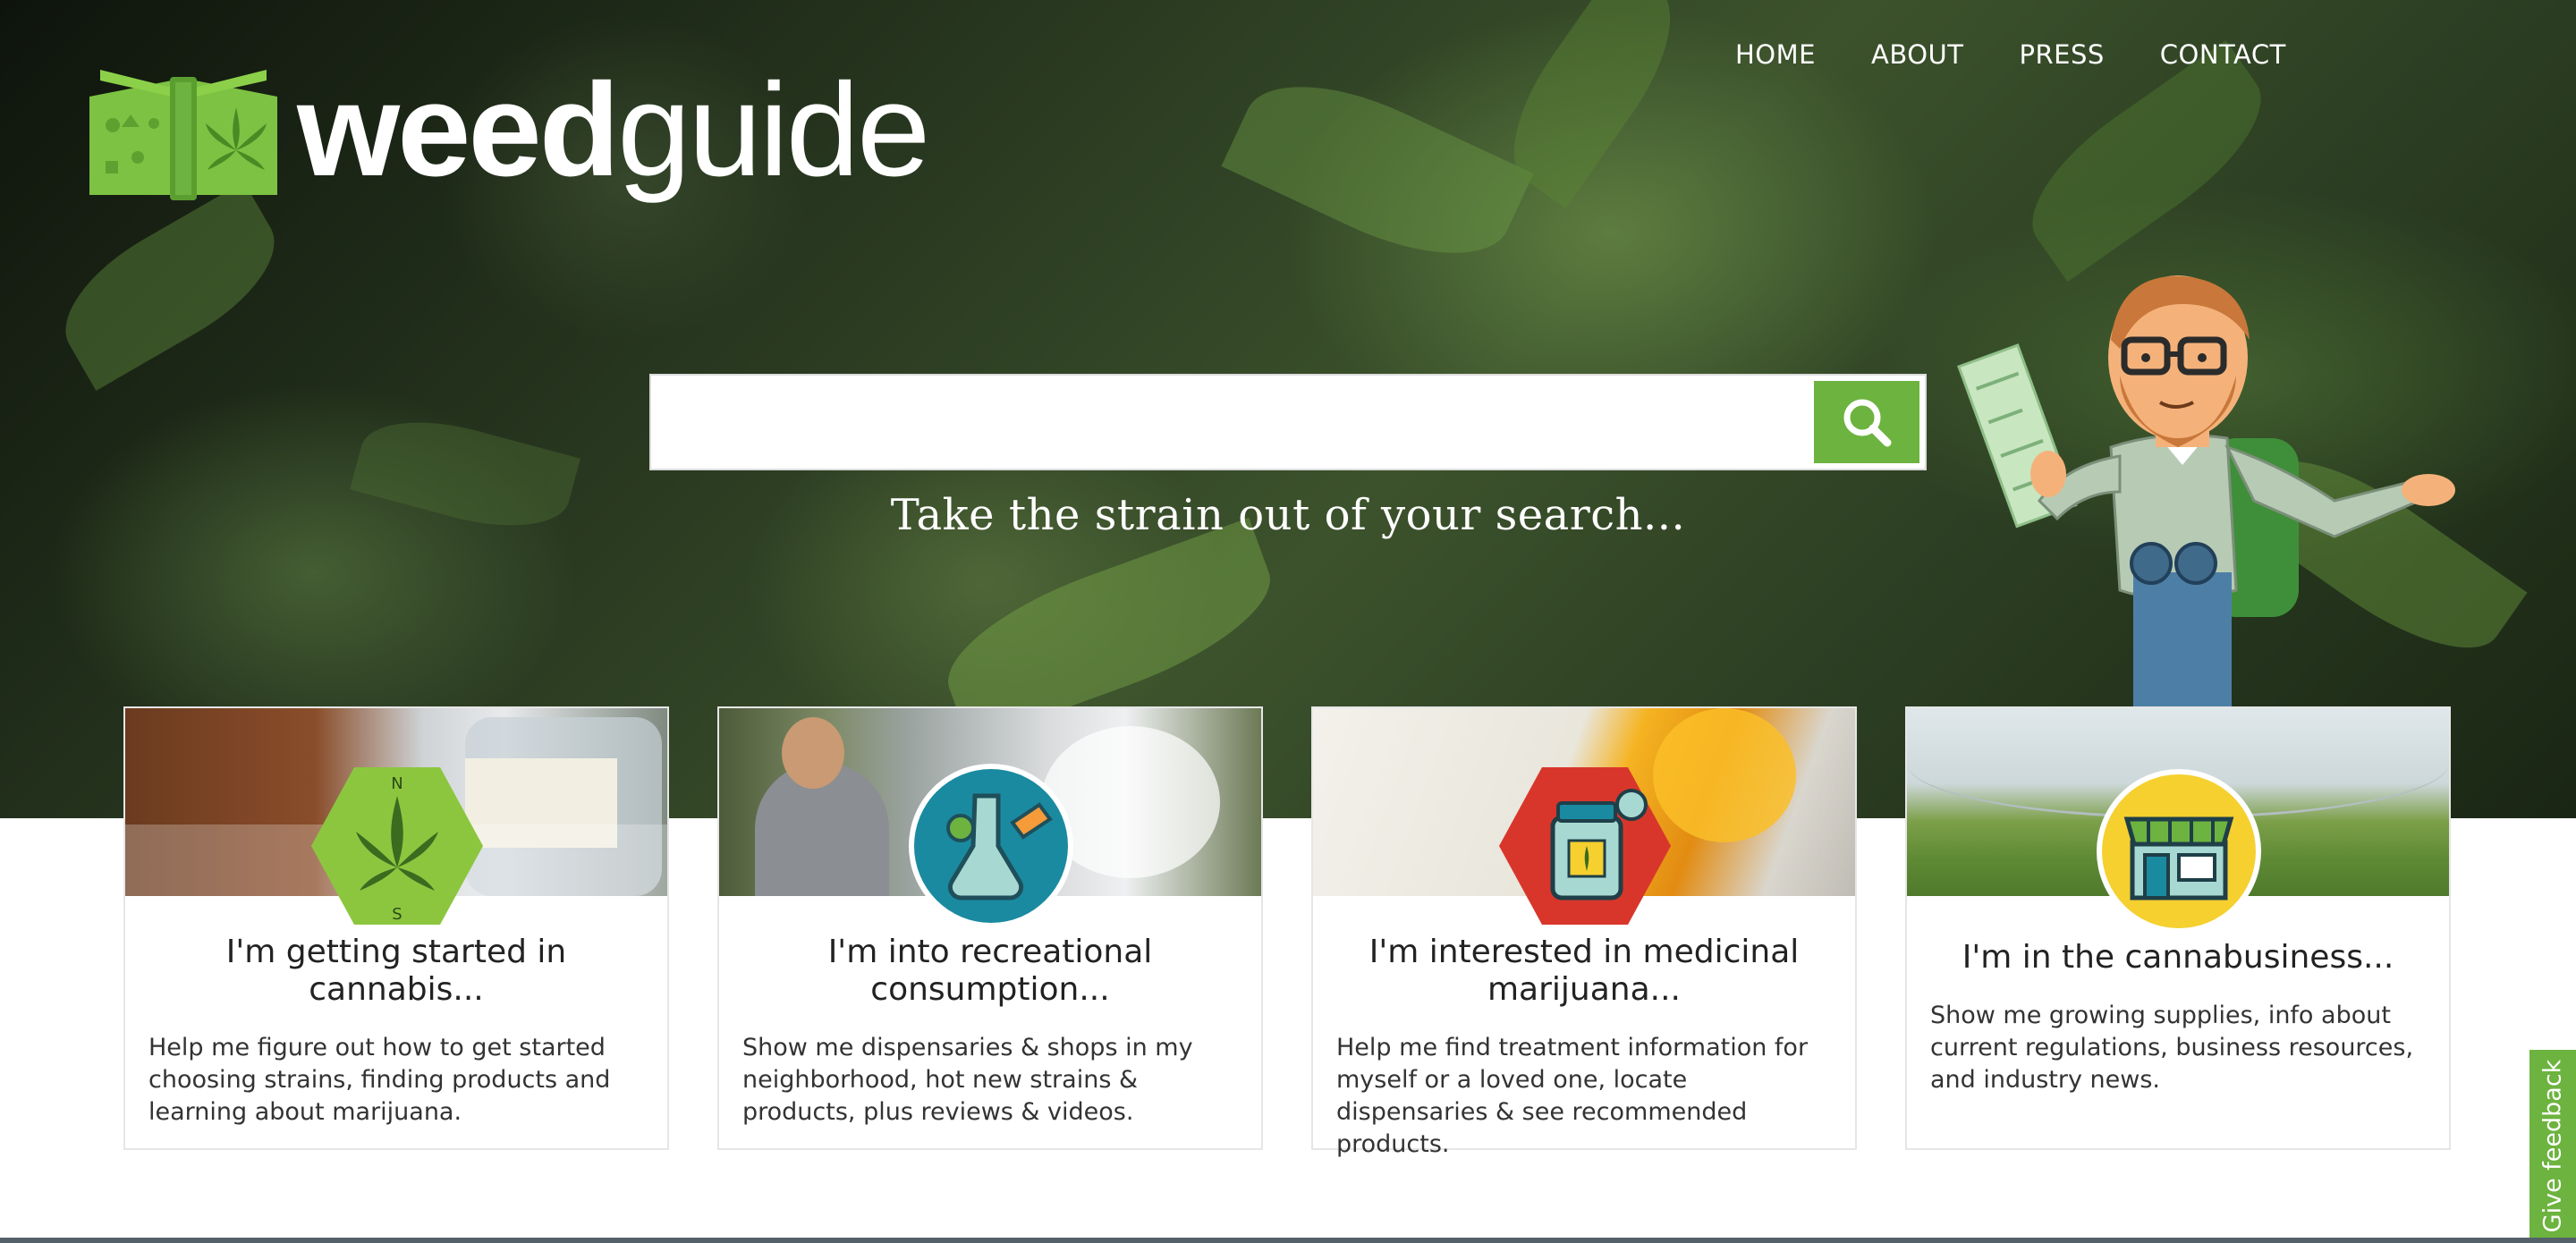 Image resolution: width=2576 pixels, height=1243 pixels. What do you see at coordinates (397, 914) in the screenshot?
I see `svg-text: S` at bounding box center [397, 914].